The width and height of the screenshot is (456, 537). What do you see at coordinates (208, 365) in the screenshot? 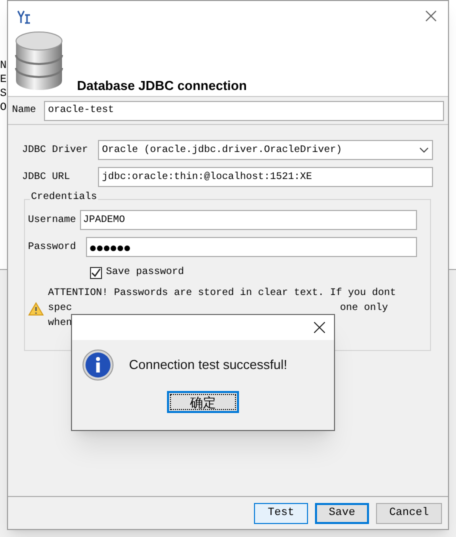
I see `message-text: Connection test successful!` at bounding box center [208, 365].